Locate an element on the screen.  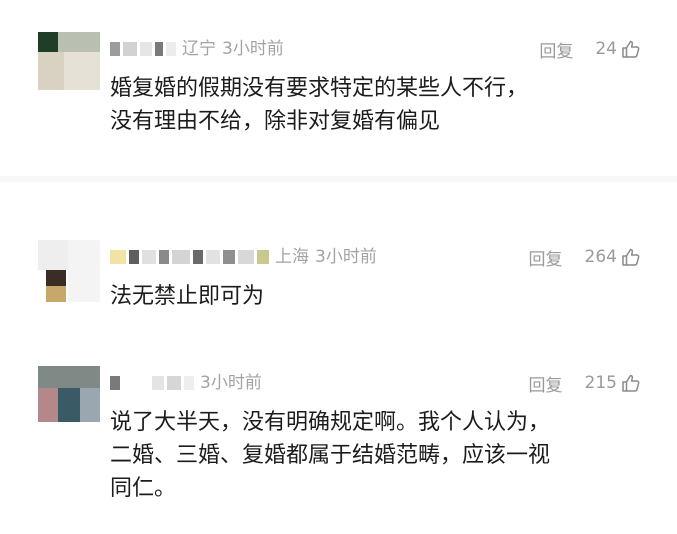
comment-meta: 上海 3小时前 is located at coordinates (243, 257).